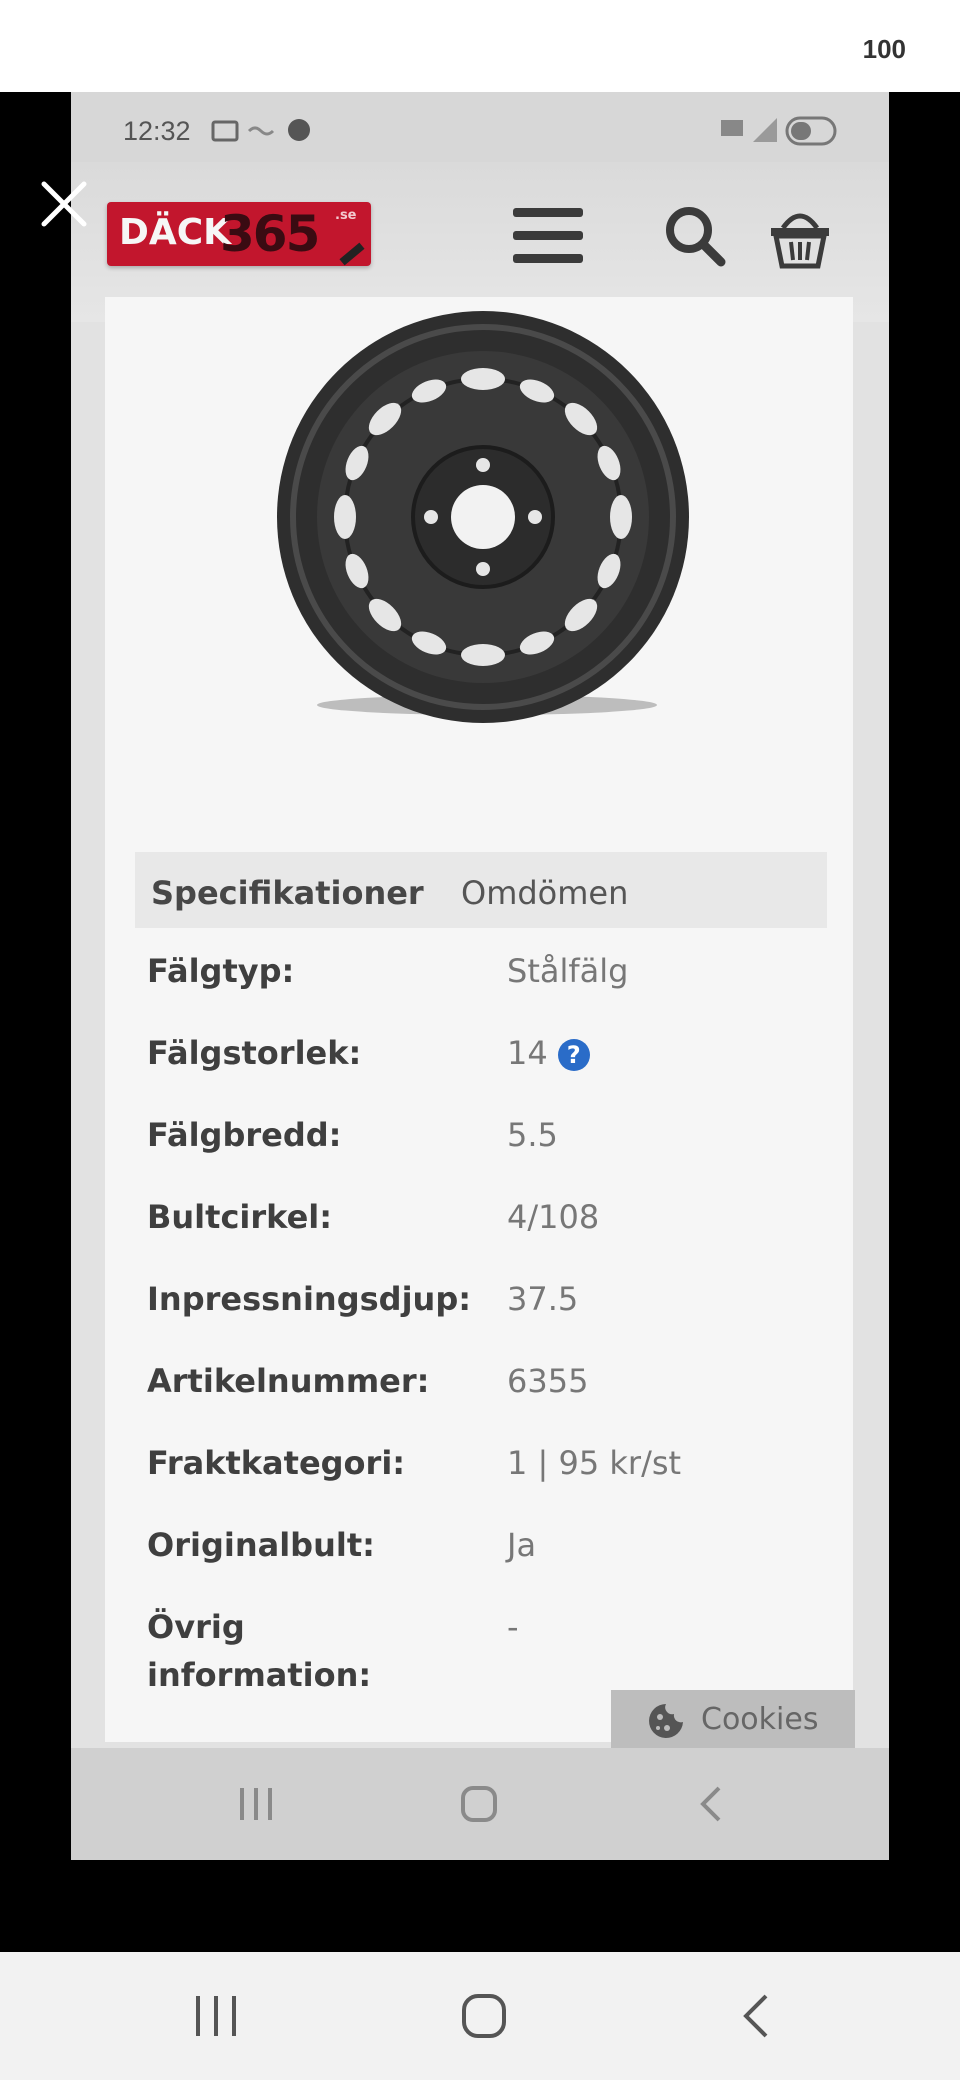  Describe the element at coordinates (480, 46) in the screenshot. I see `viewer-top-bar: 100` at that location.